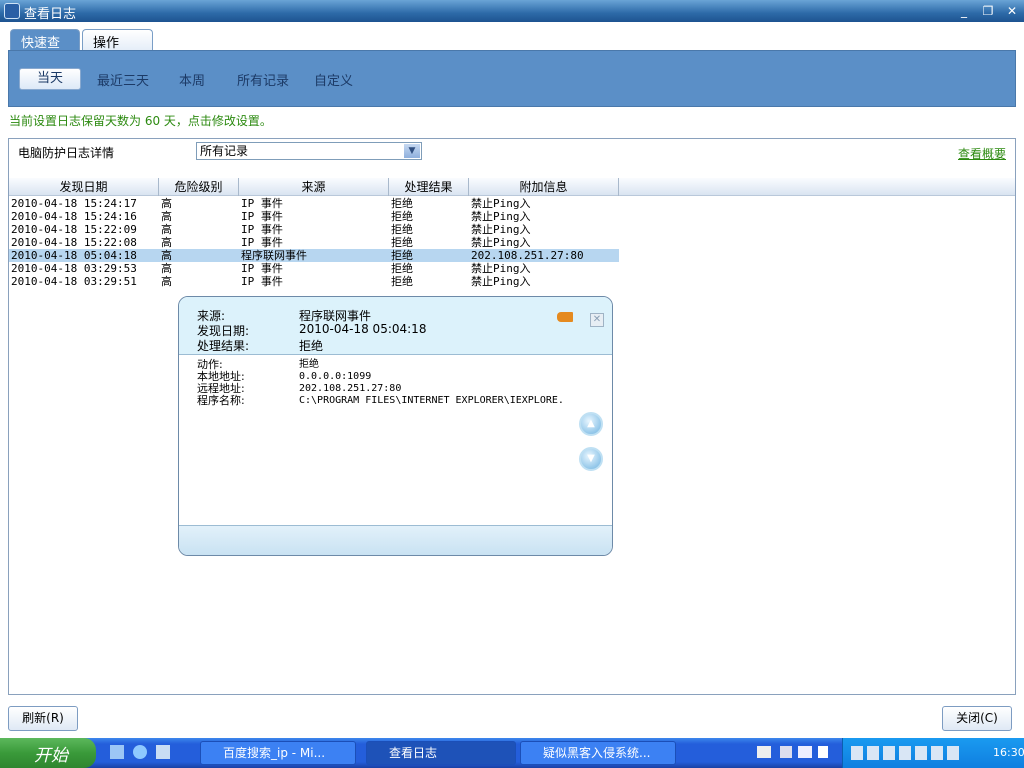  I want to click on table-cell: 2010-04-18 05:04:18, so click(74, 255).